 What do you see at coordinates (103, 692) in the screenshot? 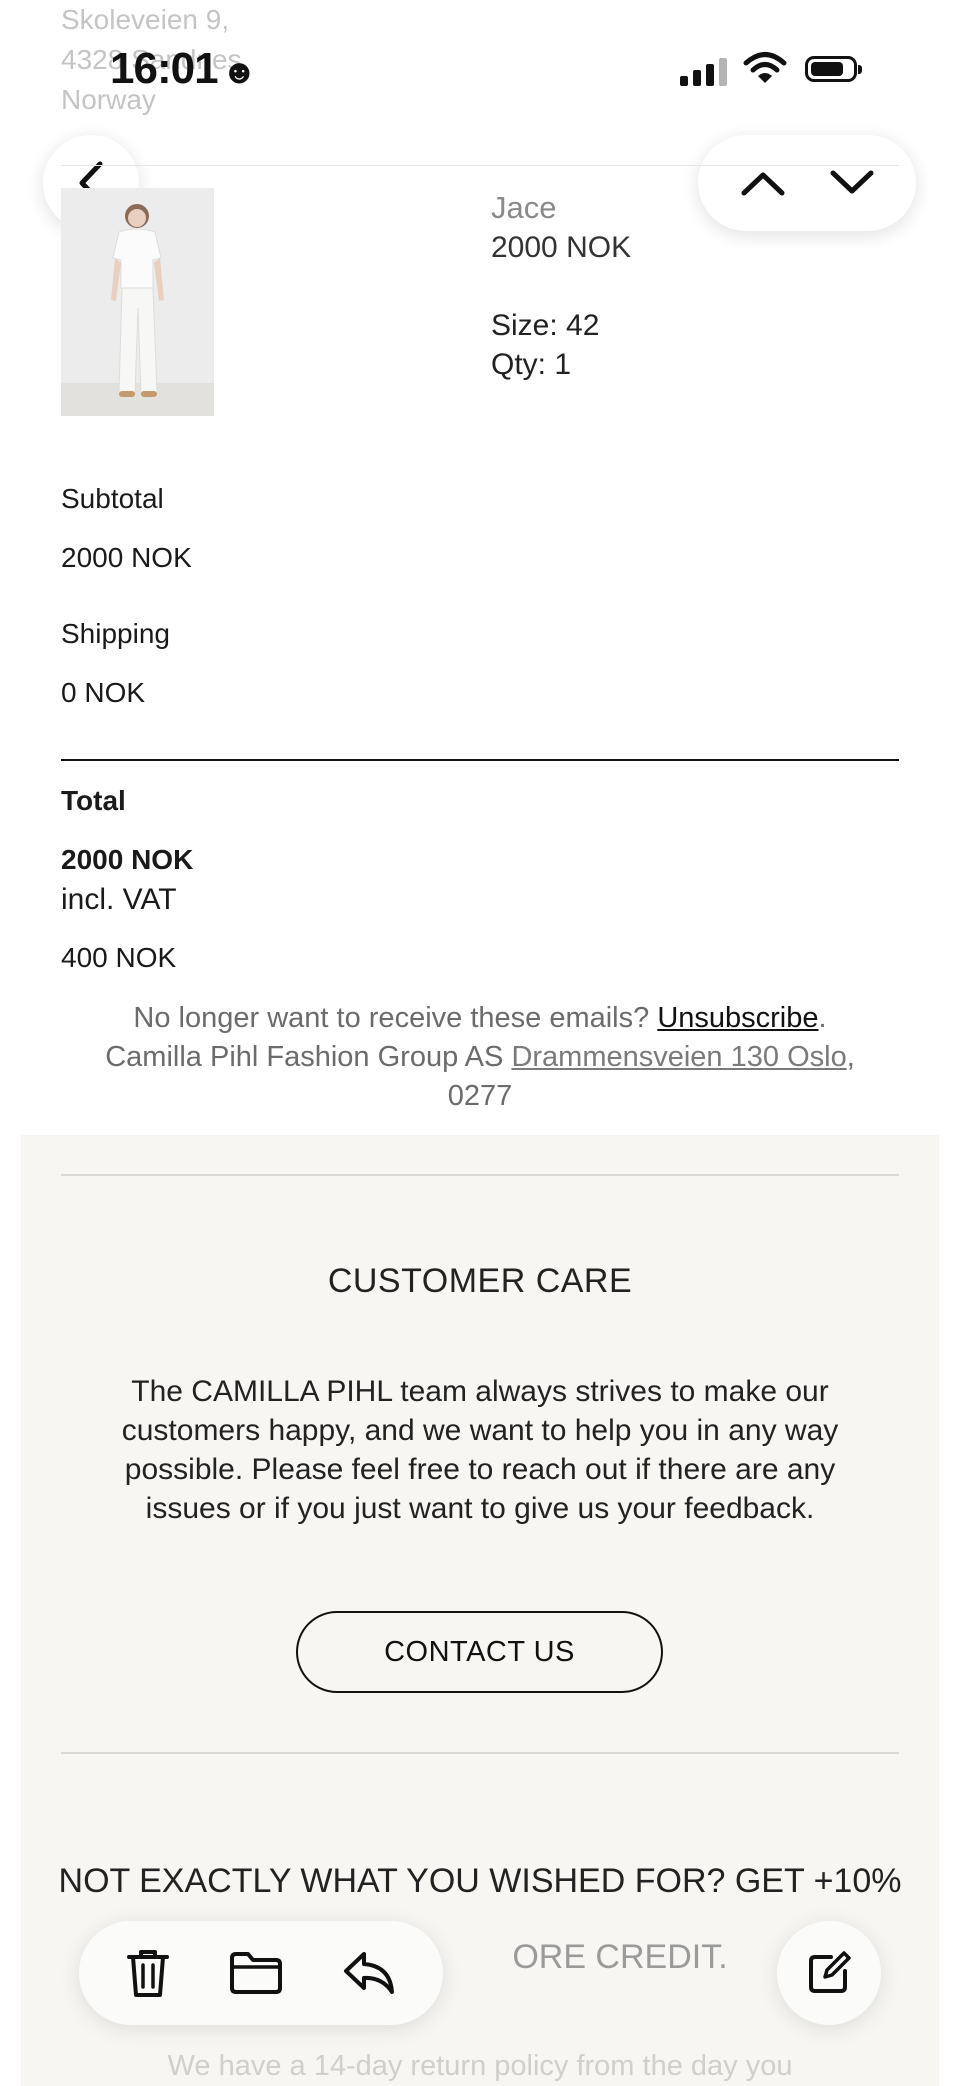
I see `shipping-value: 0 NOK` at bounding box center [103, 692].